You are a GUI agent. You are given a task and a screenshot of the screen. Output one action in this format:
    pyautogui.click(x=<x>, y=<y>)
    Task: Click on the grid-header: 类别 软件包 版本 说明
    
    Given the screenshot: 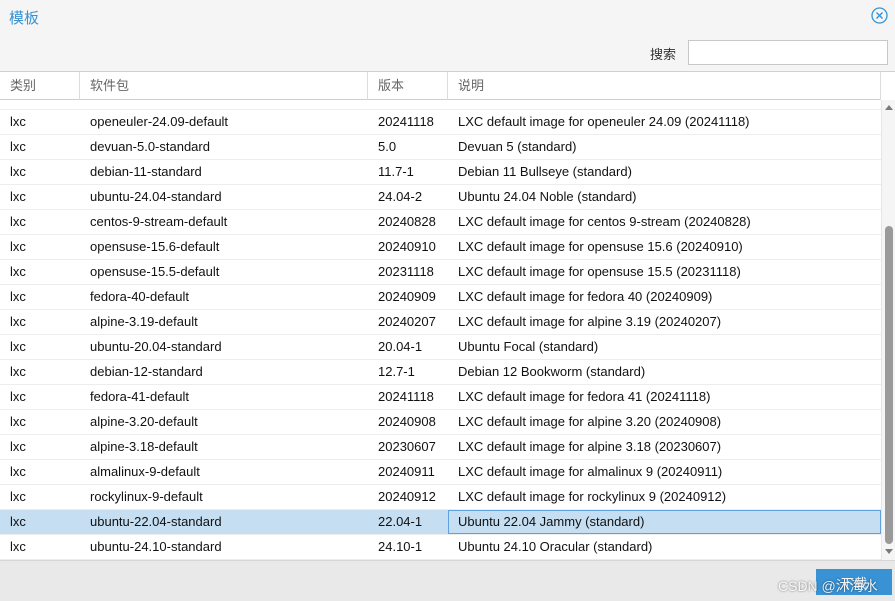 What is the action you would take?
    pyautogui.click(x=440, y=86)
    